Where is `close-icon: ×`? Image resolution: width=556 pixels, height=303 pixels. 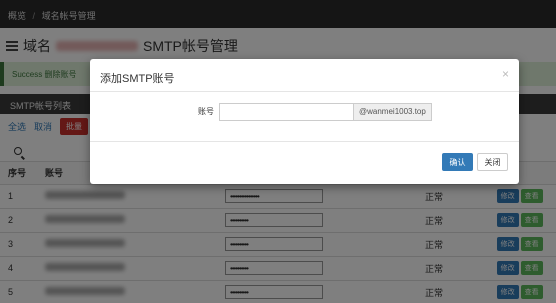
close-icon: × is located at coordinates (505, 74).